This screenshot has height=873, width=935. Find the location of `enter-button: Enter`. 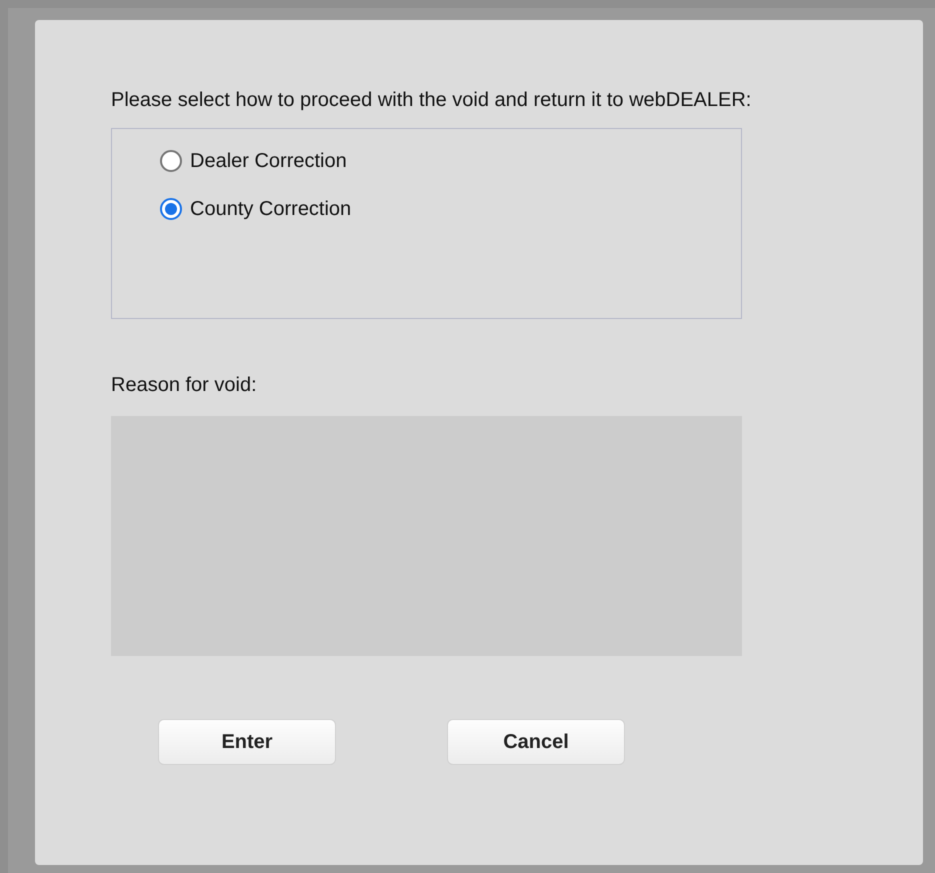

enter-button: Enter is located at coordinates (247, 742).